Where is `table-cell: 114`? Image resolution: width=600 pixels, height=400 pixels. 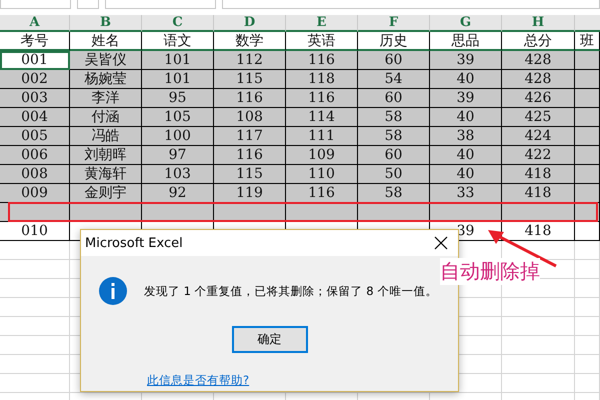
table-cell: 114 is located at coordinates (322, 117).